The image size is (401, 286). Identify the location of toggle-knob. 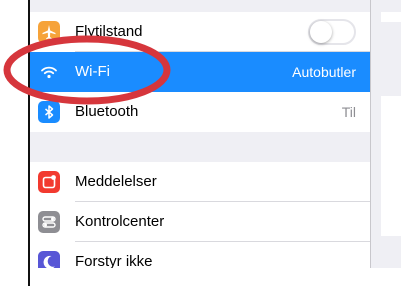
(321, 32).